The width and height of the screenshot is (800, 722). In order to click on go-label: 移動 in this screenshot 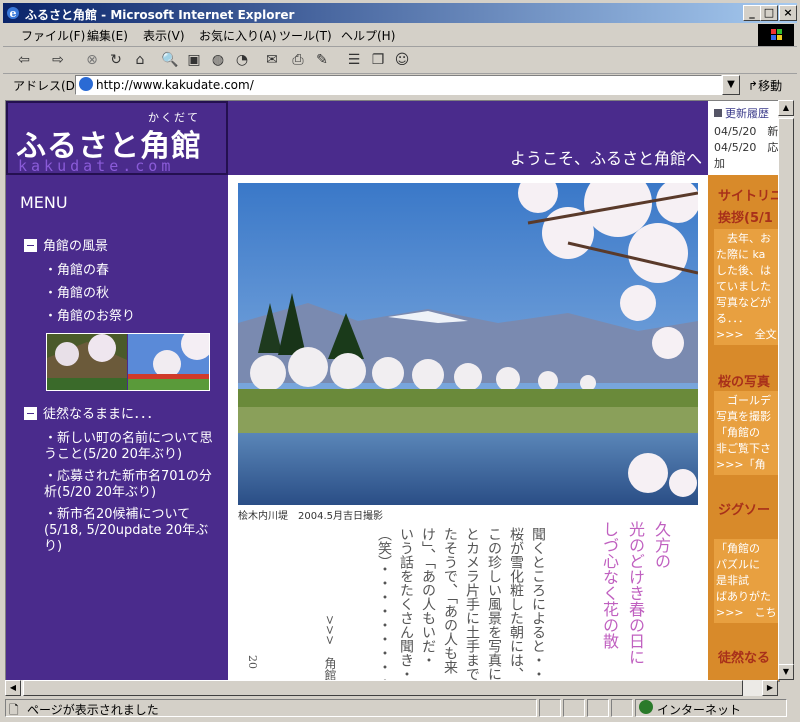, I will do `click(770, 86)`.